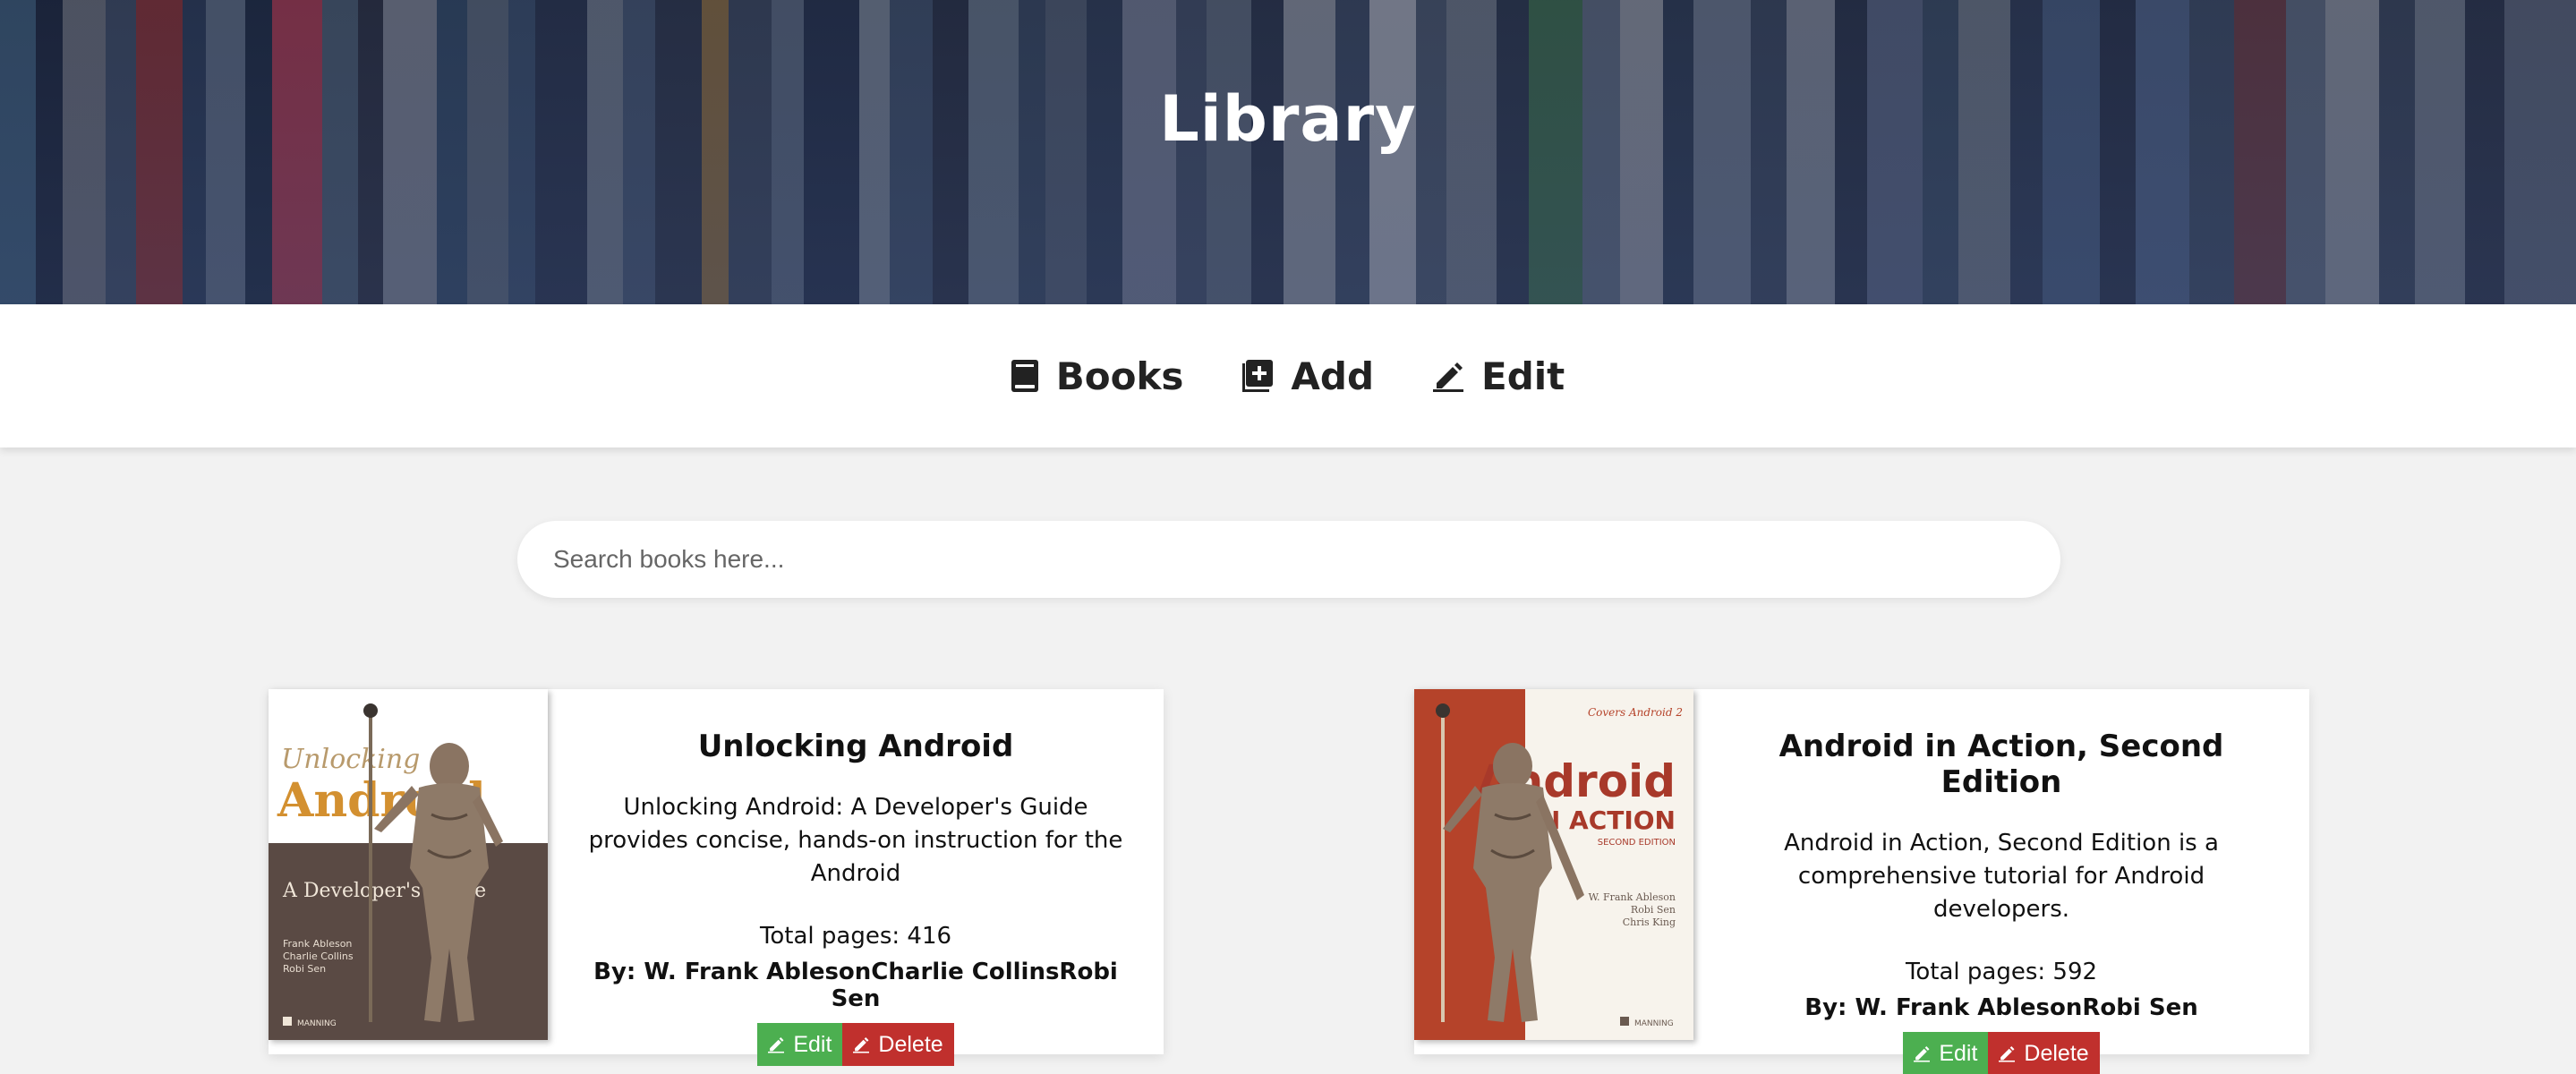 This screenshot has height=1074, width=2576. I want to click on nav-add-label: Add, so click(1333, 376).